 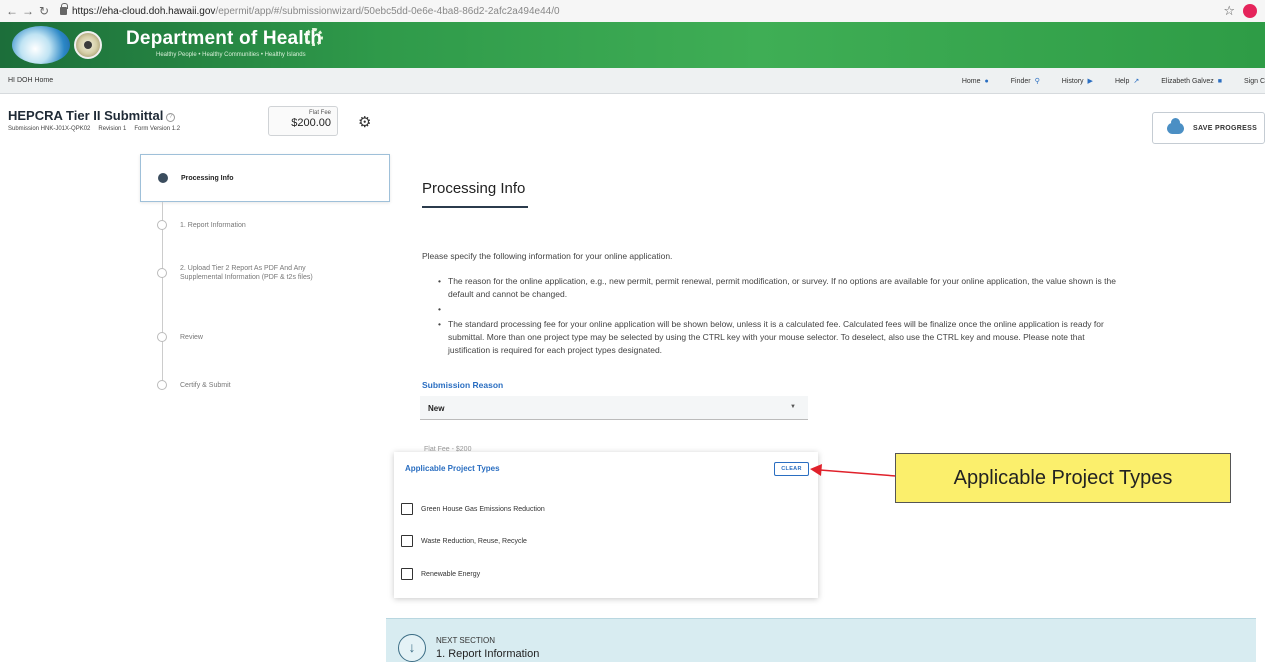 I want to click on fee-badge: Flat Fee $200.00, so click(x=303, y=121).